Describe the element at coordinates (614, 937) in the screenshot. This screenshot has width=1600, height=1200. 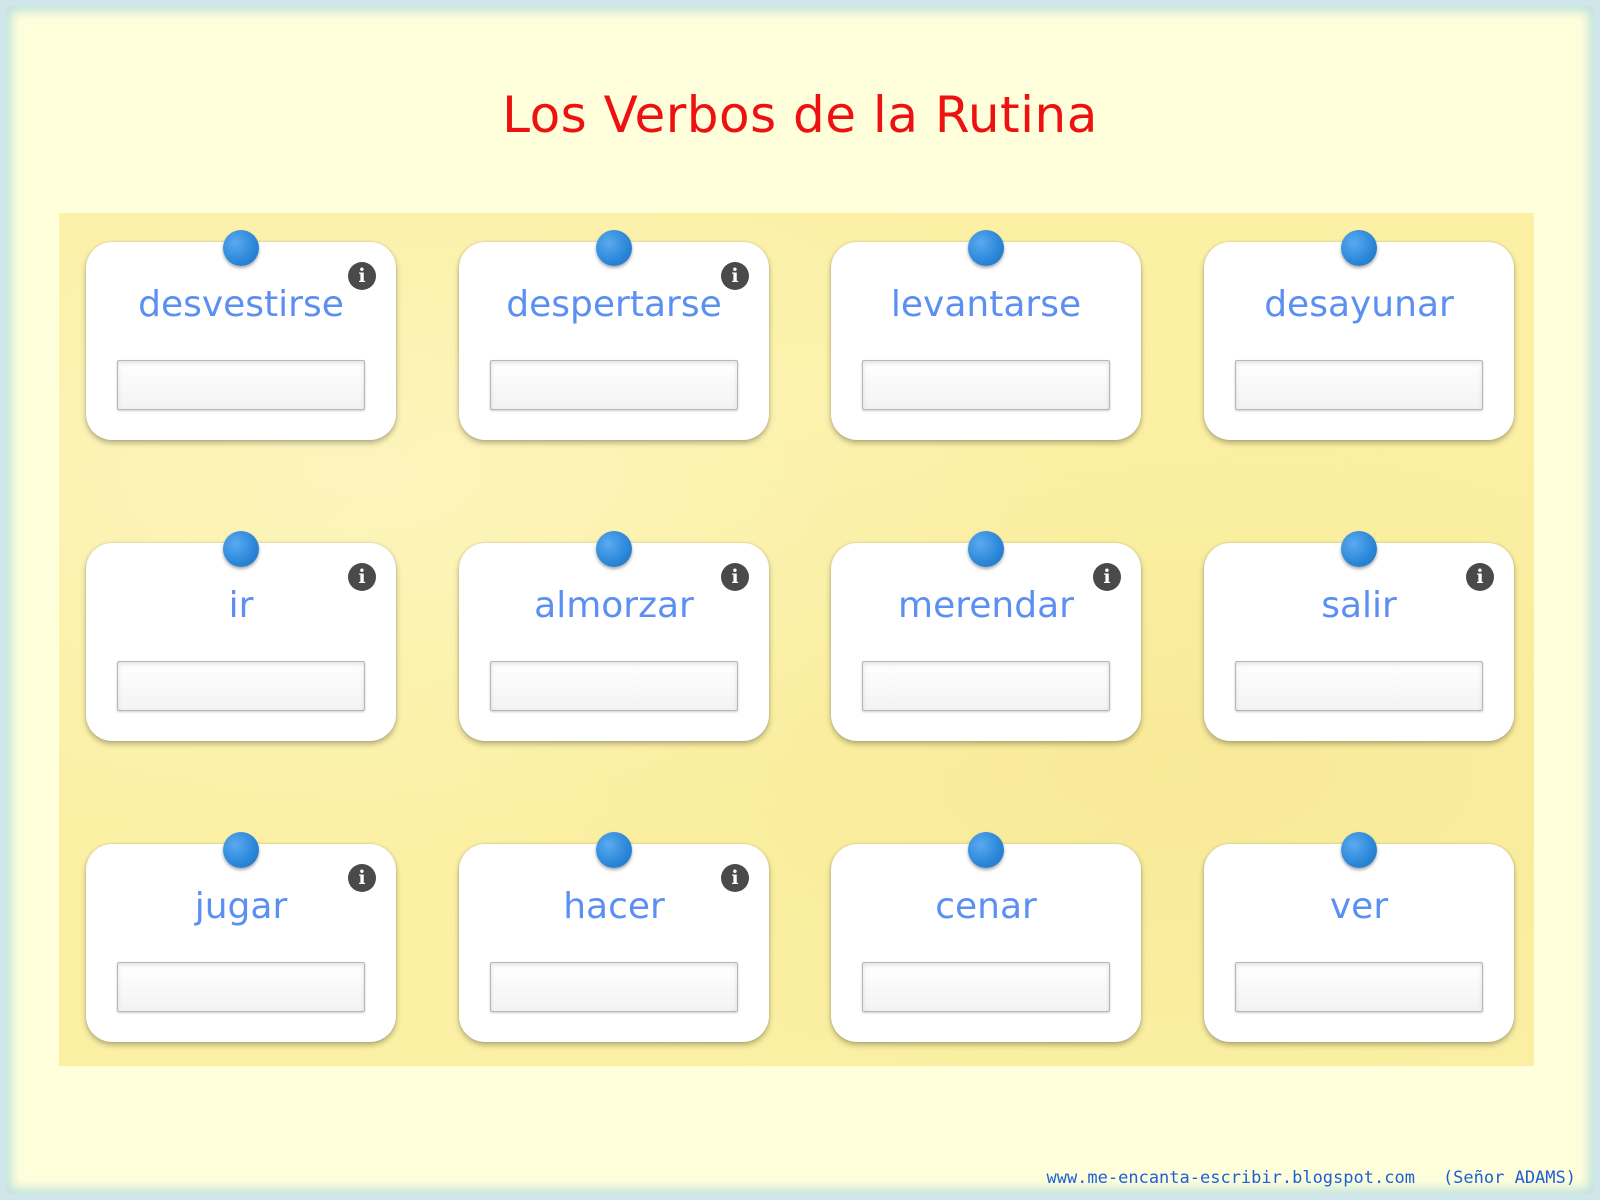
I see `verb-card: i hacer` at that location.